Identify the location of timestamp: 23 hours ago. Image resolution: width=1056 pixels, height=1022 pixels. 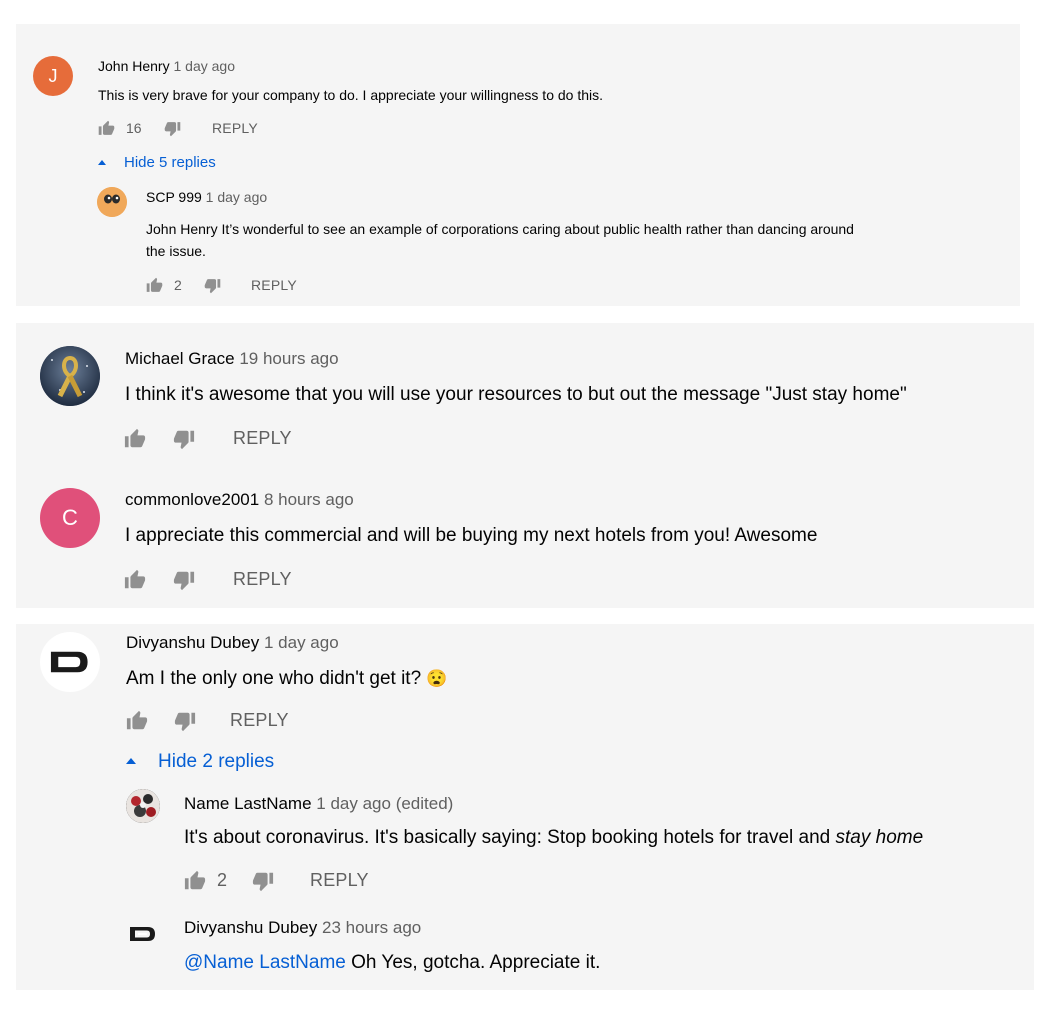
(371, 927).